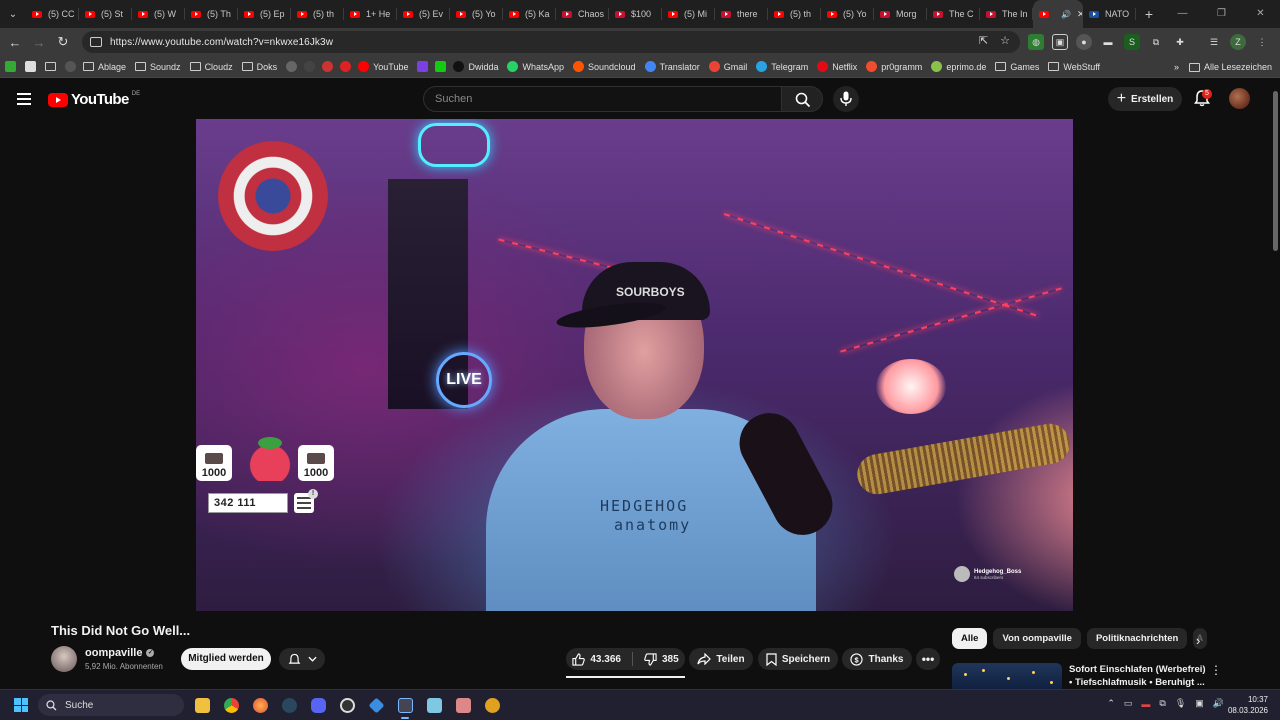 This screenshot has width=1280, height=720. I want to click on search-input: Suchen, so click(602, 99).